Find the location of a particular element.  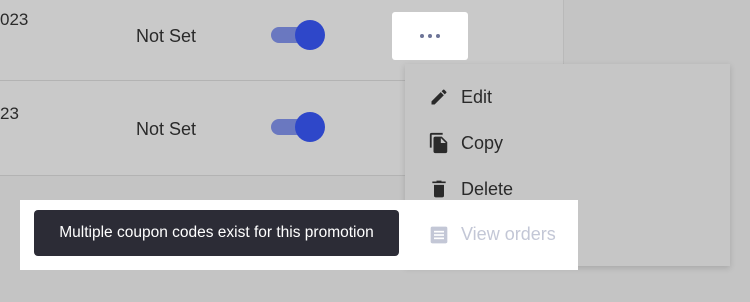

trash-icon is located at coordinates (439, 189).